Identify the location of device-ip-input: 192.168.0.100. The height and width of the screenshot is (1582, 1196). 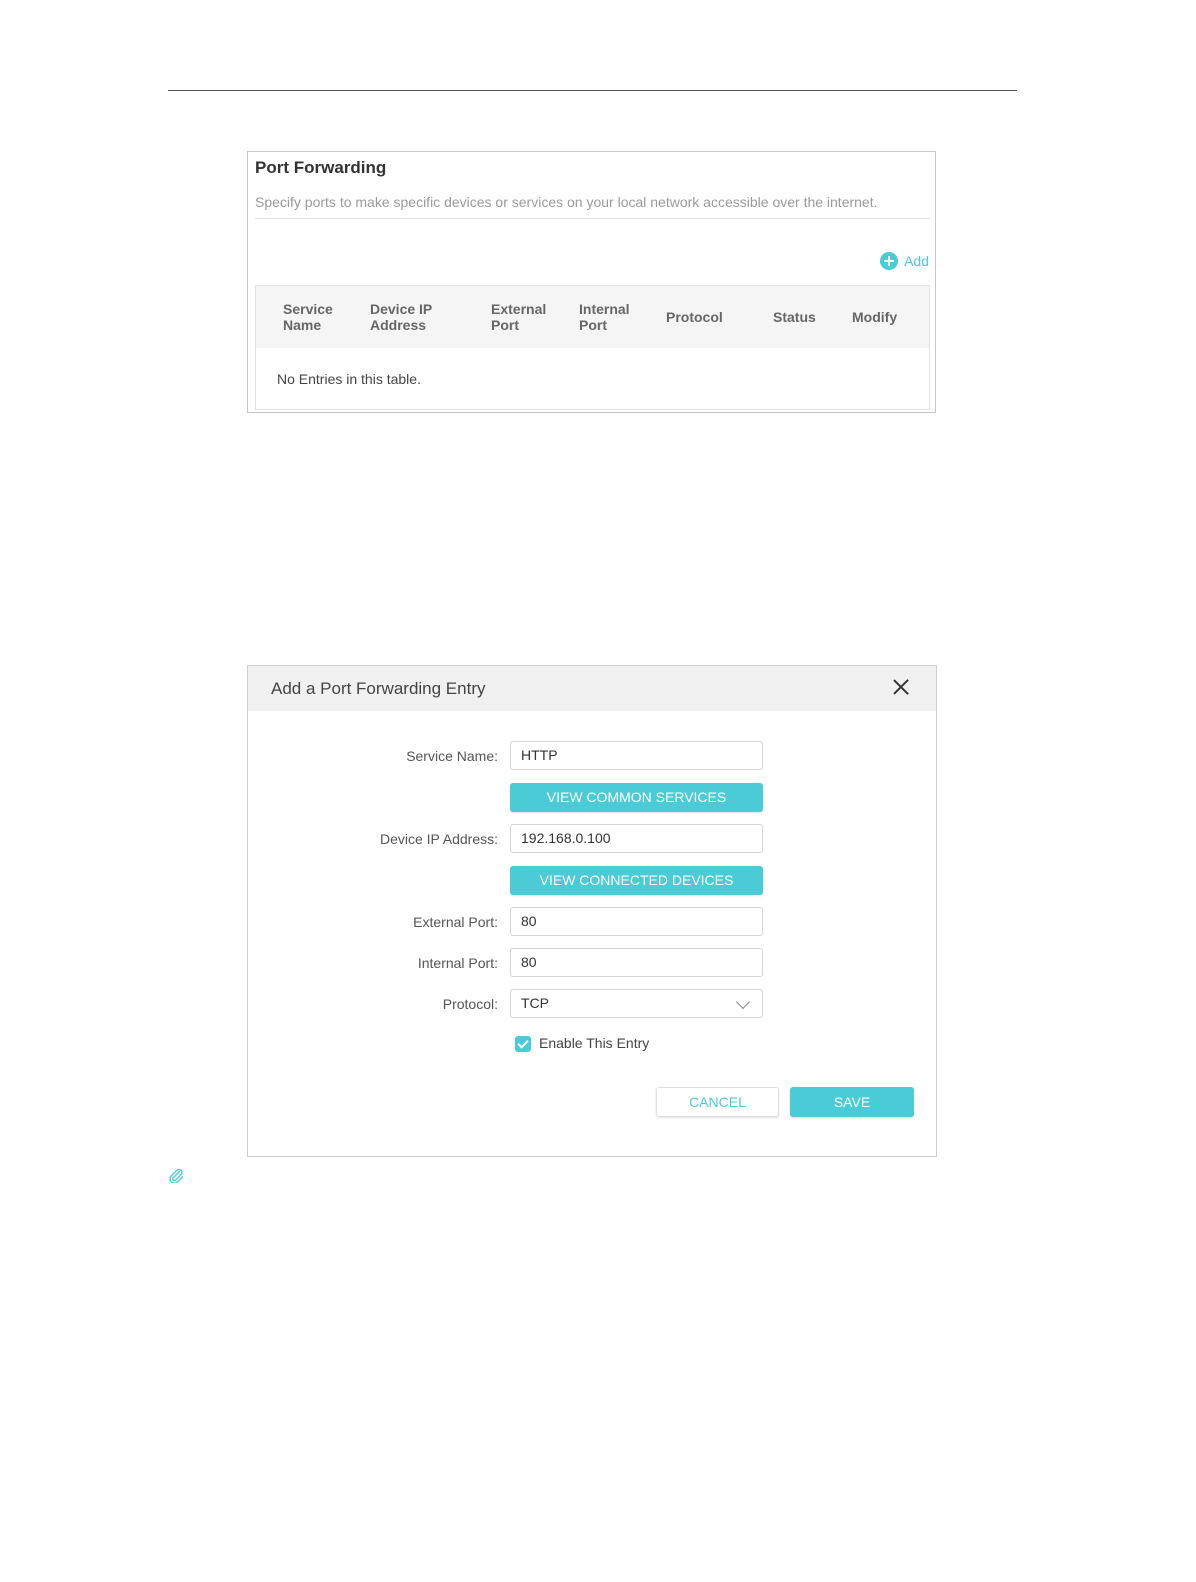
(636, 838).